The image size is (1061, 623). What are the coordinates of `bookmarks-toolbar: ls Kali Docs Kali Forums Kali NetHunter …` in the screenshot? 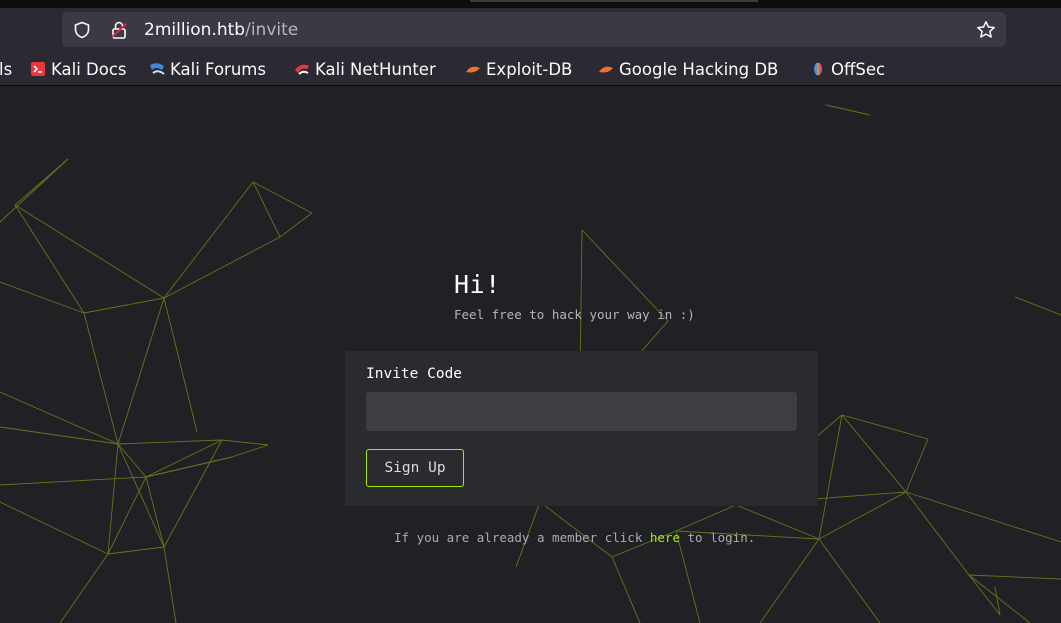 It's located at (530, 69).